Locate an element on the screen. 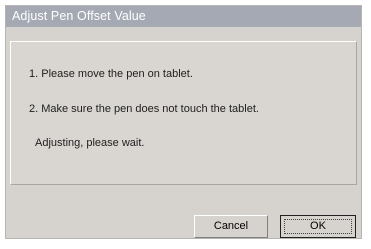  adjusting-status-text: Adjusting, please wait. is located at coordinates (90, 143).